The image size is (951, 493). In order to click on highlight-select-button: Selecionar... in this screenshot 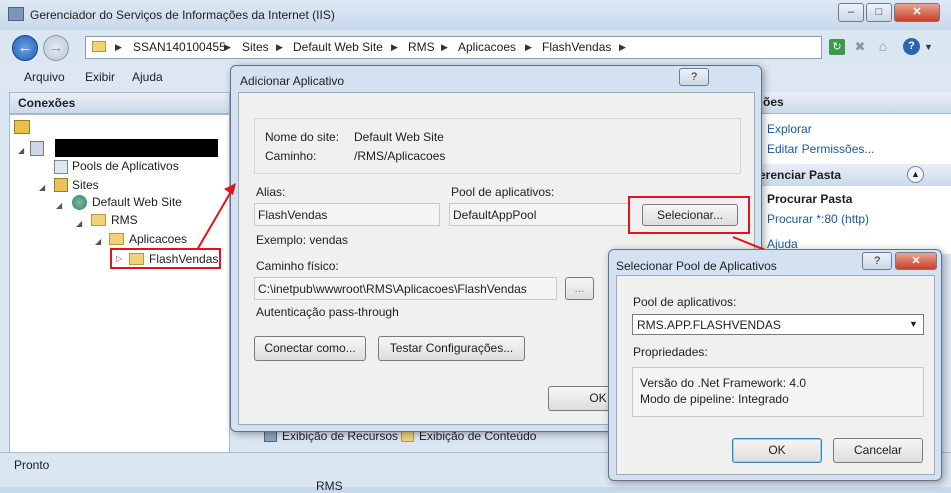, I will do `click(689, 215)`.